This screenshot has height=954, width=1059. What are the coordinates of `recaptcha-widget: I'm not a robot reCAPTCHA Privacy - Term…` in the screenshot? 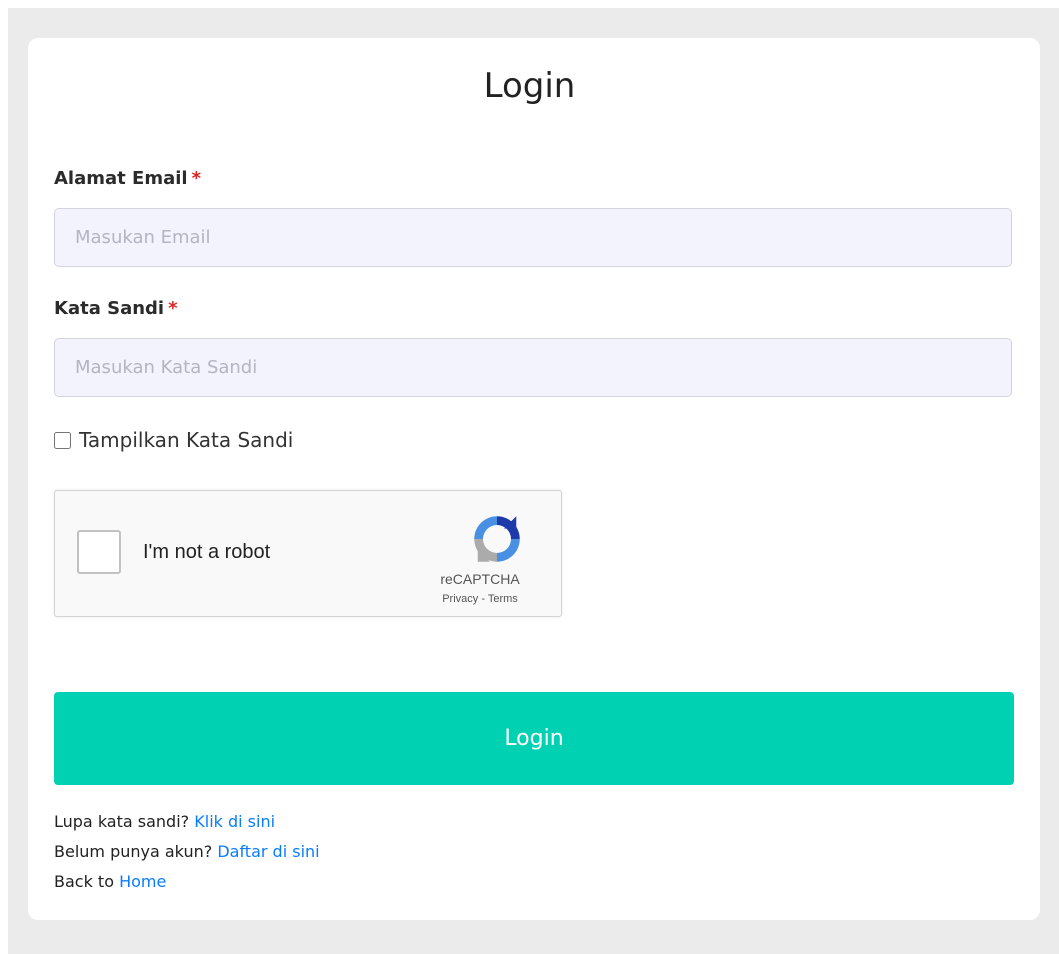 It's located at (308, 553).